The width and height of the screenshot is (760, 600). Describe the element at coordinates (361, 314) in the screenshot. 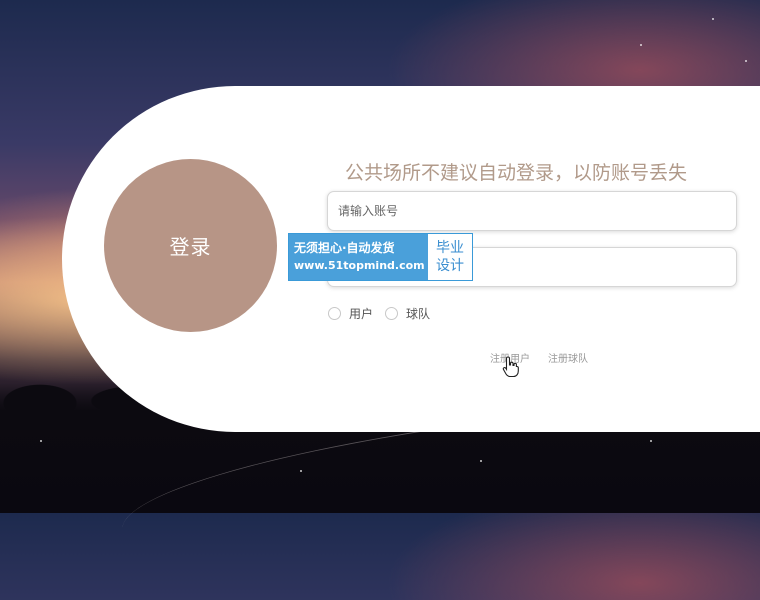

I see `role-label-user: 用户` at that location.